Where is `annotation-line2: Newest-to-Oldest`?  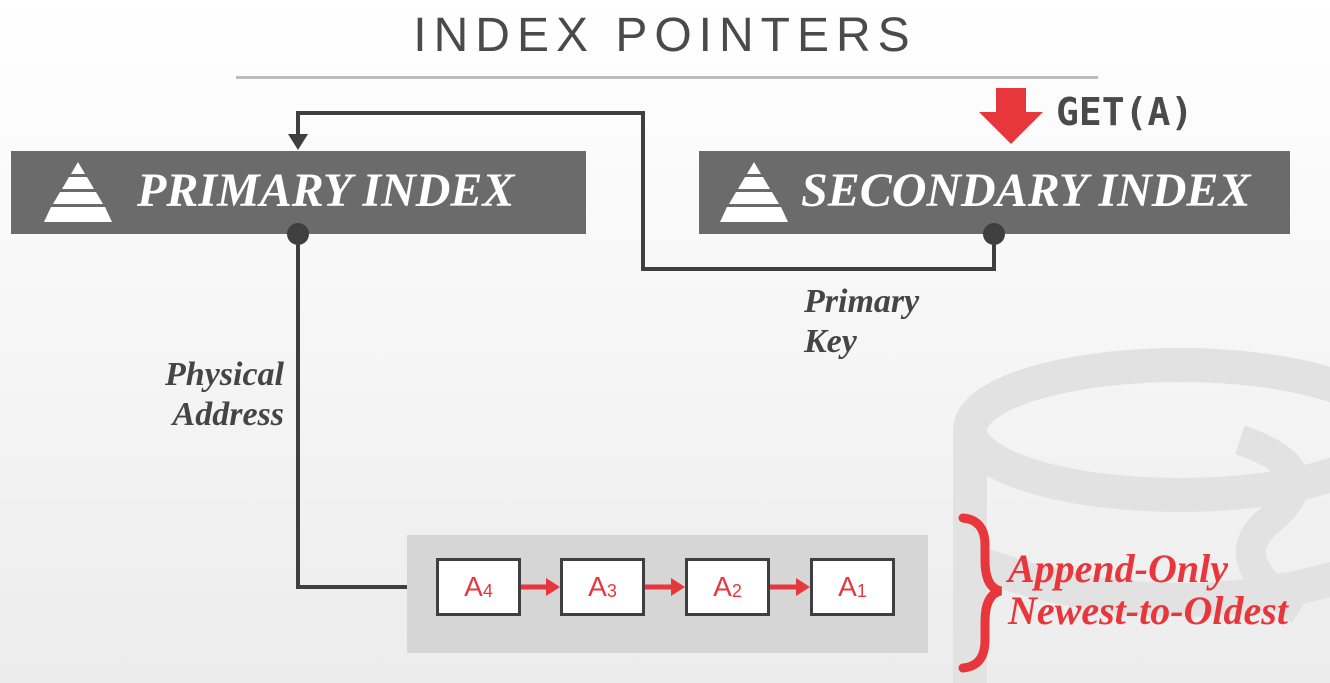
annotation-line2: Newest-to-Oldest is located at coordinates (1148, 610).